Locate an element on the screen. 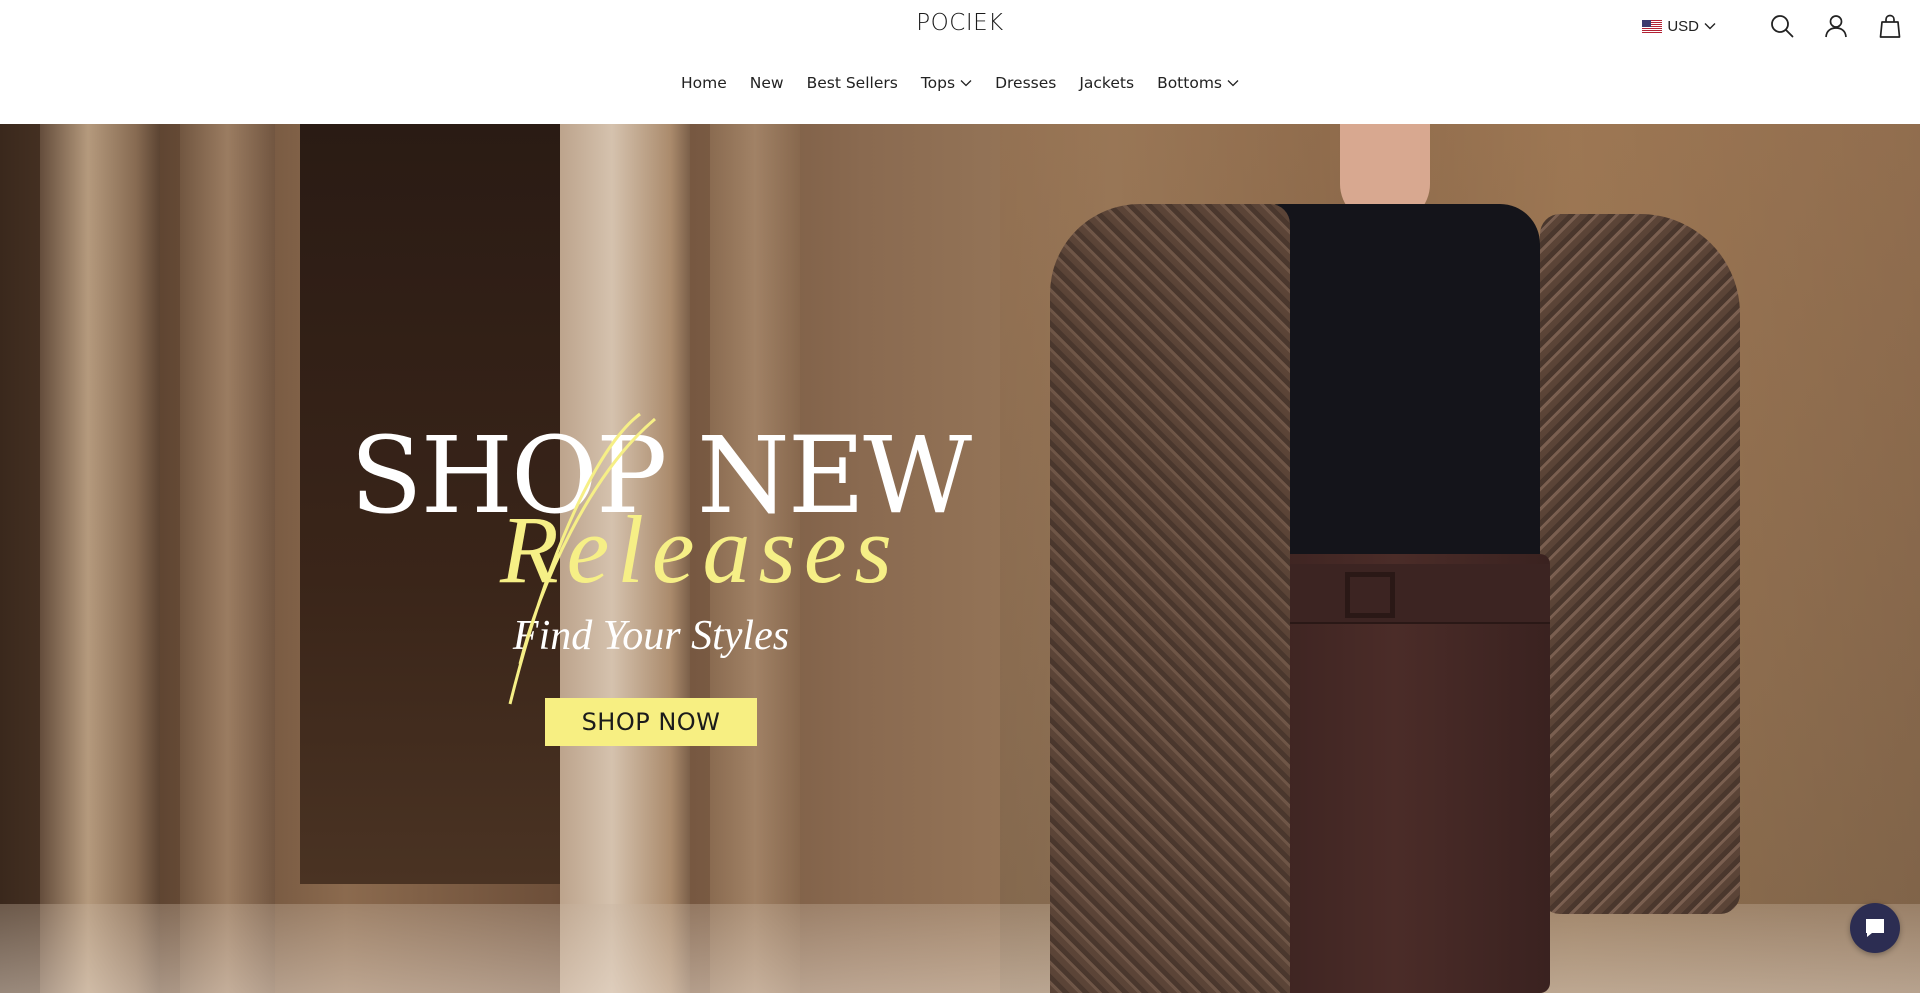 The image size is (1920, 993). account-button is located at coordinates (1836, 26).